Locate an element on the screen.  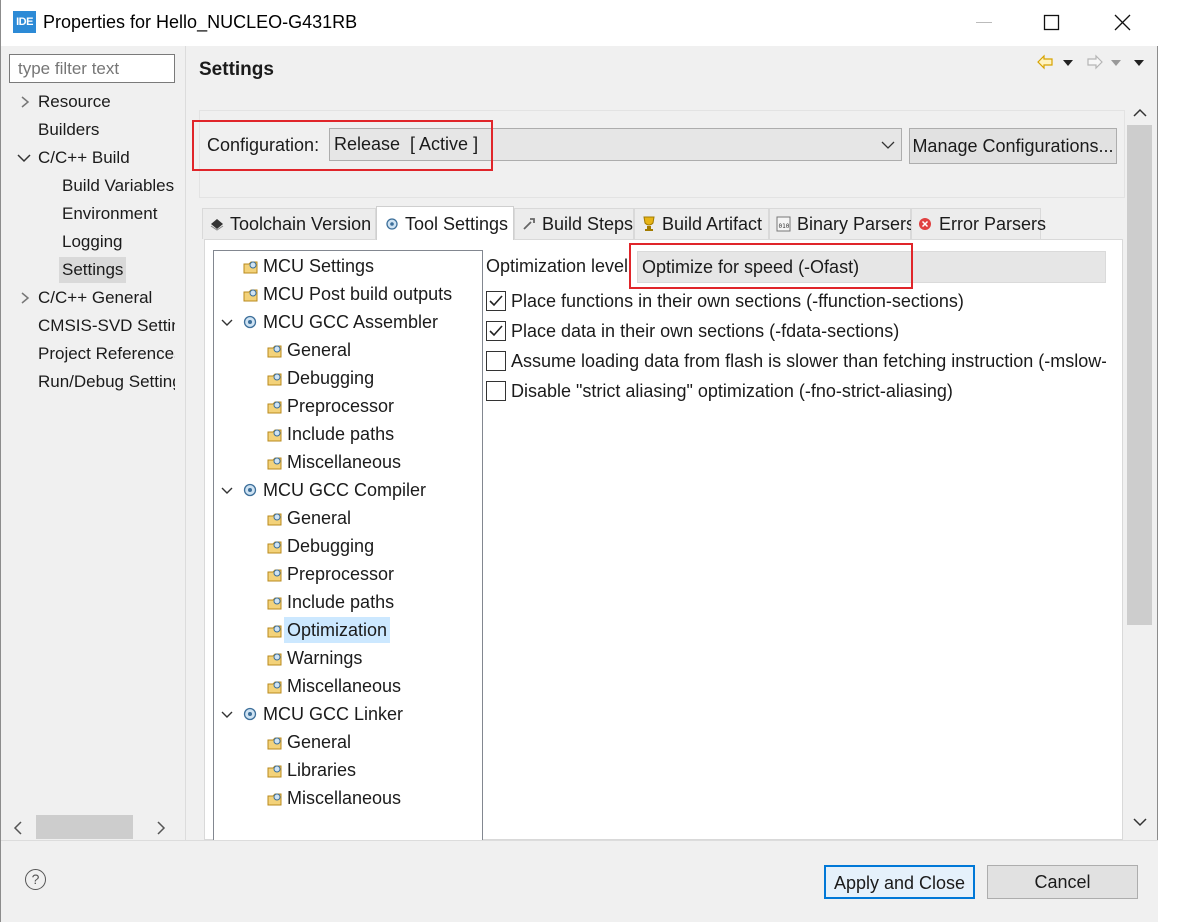
view-menu-icon is located at coordinates (1139, 63).